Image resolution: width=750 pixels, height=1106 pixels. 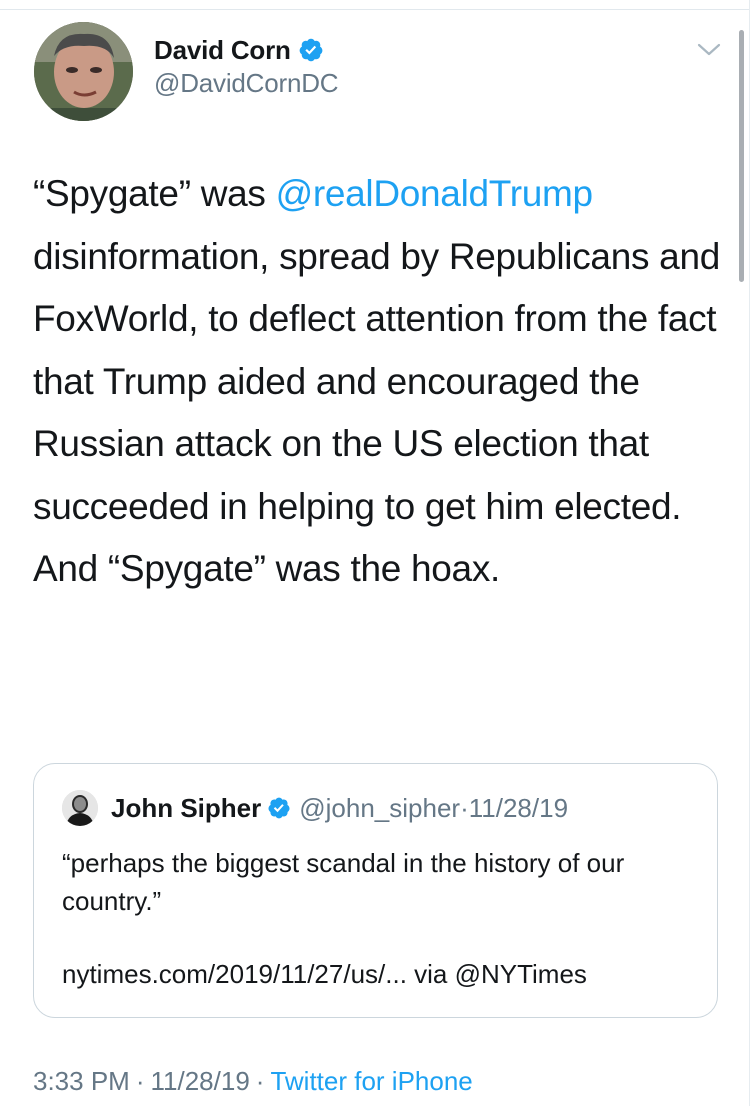 I want to click on scrollbar, so click(x=741, y=156).